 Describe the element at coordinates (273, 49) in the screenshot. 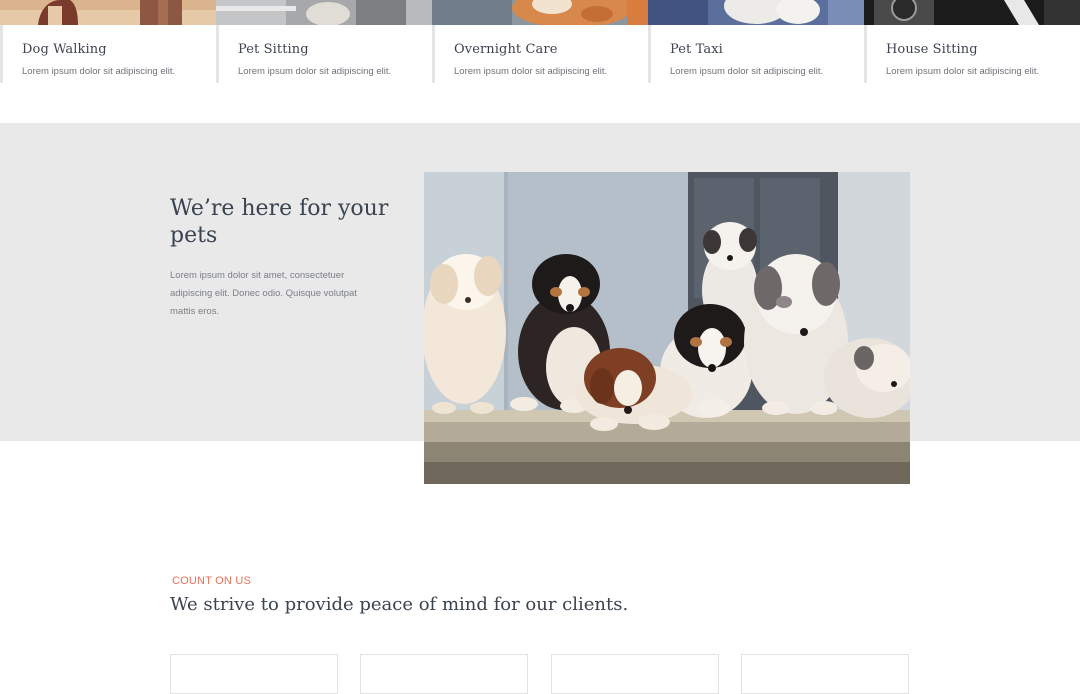

I see `service-title: Pet Sitting` at that location.